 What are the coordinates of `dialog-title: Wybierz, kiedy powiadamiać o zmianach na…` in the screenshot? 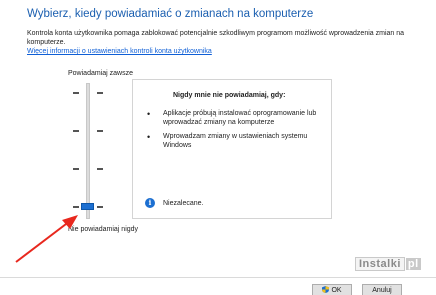 It's located at (170, 14).